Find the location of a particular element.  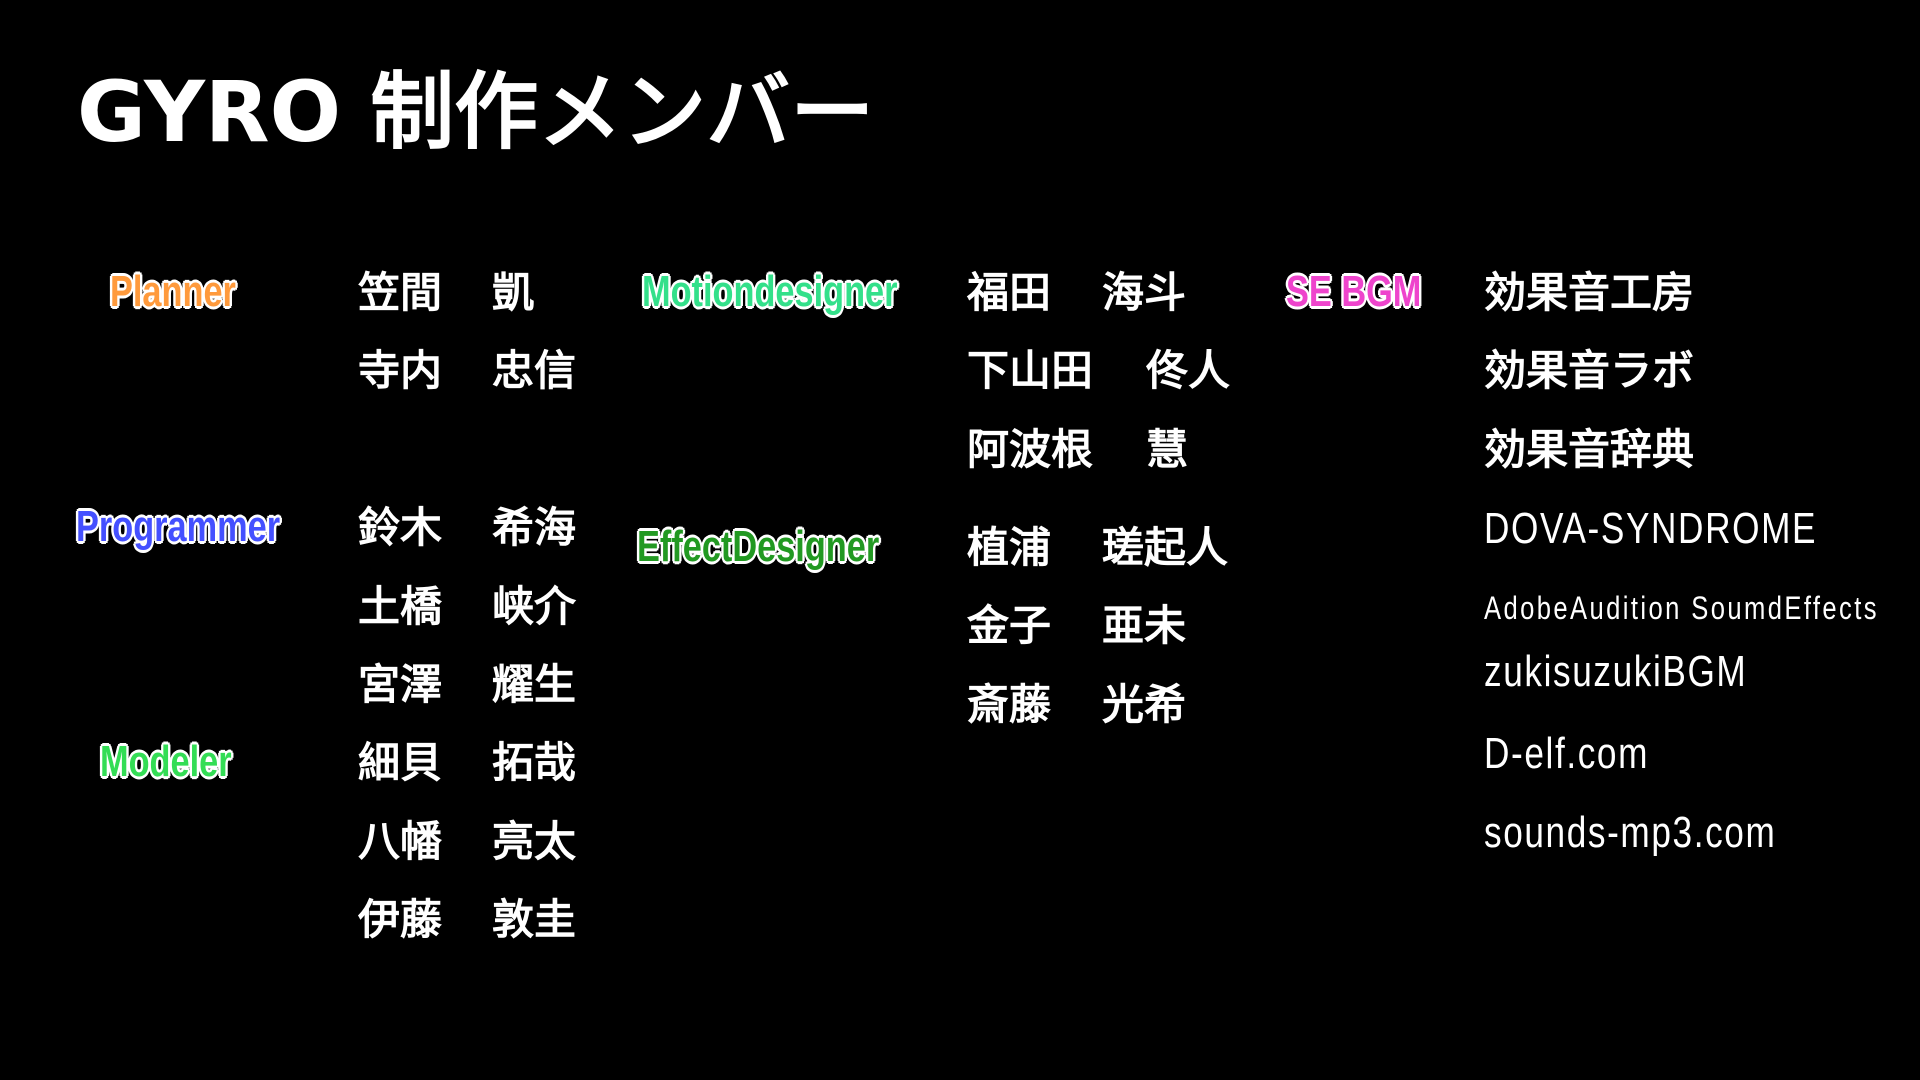

member-given-name: 凱 is located at coordinates (513, 292).